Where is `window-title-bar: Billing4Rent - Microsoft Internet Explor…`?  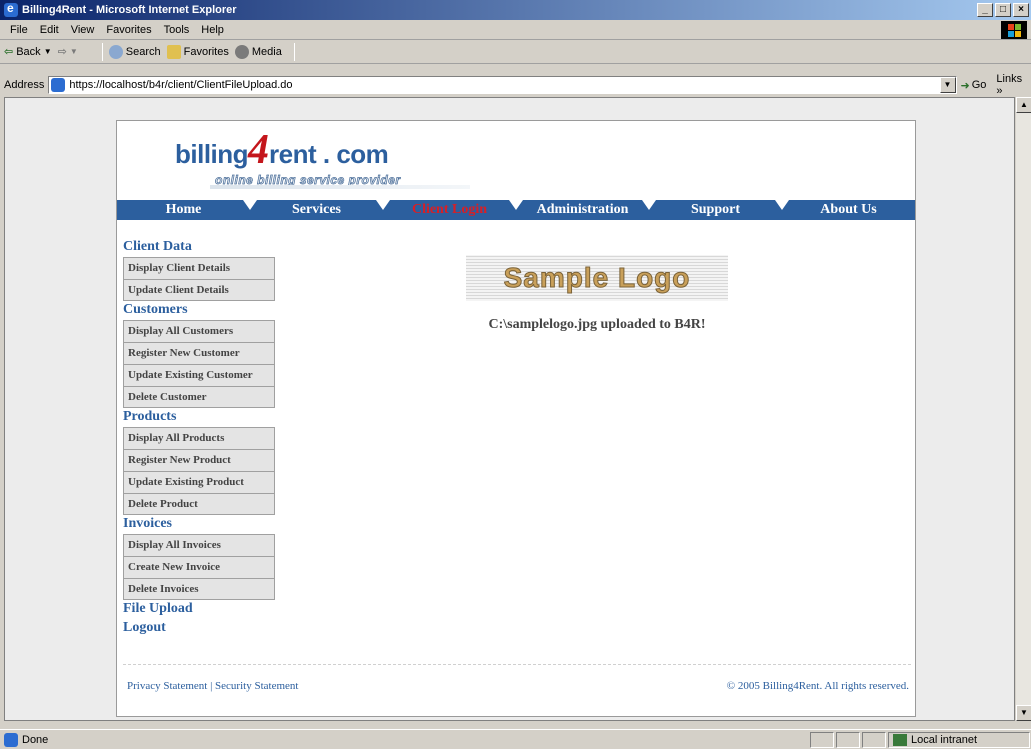
window-title-bar: Billing4Rent - Microsoft Internet Explor… is located at coordinates (515, 10).